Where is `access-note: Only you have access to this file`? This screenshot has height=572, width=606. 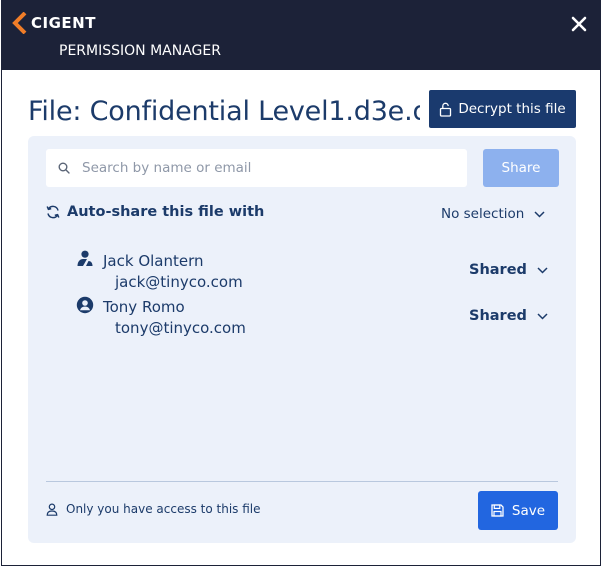 access-note: Only you have access to this file is located at coordinates (153, 509).